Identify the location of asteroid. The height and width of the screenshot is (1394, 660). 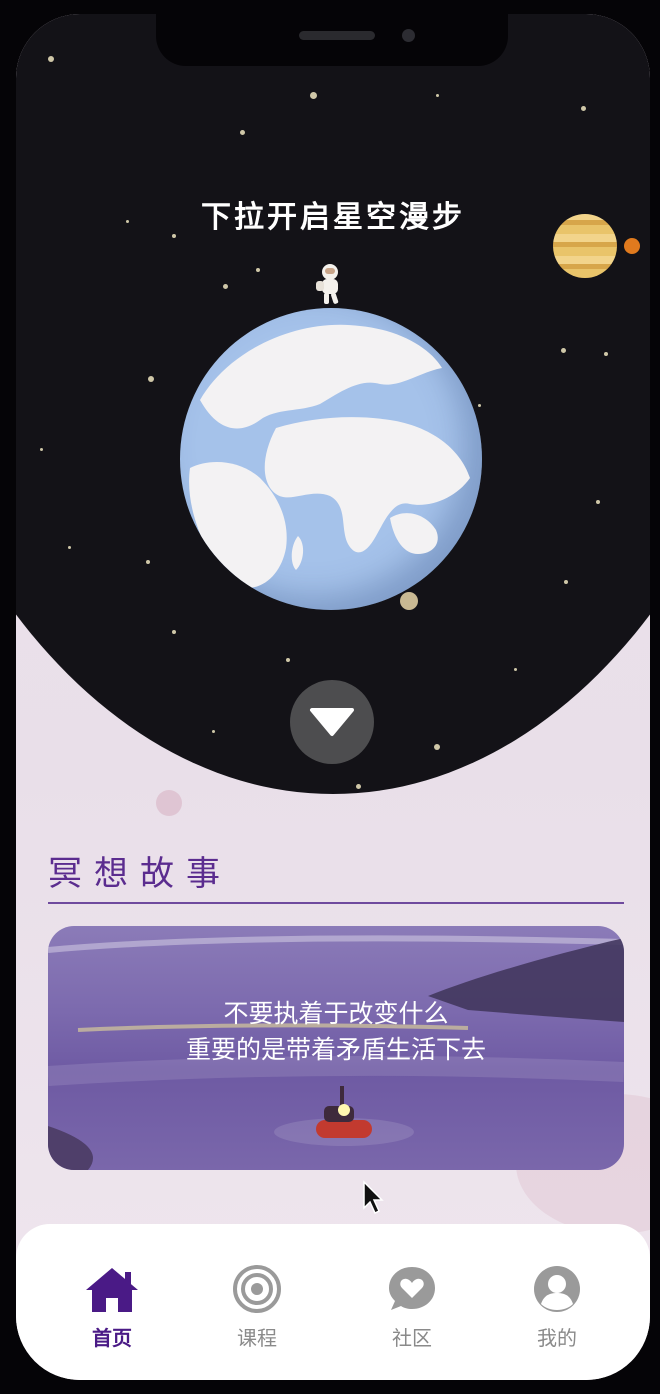
(409, 601).